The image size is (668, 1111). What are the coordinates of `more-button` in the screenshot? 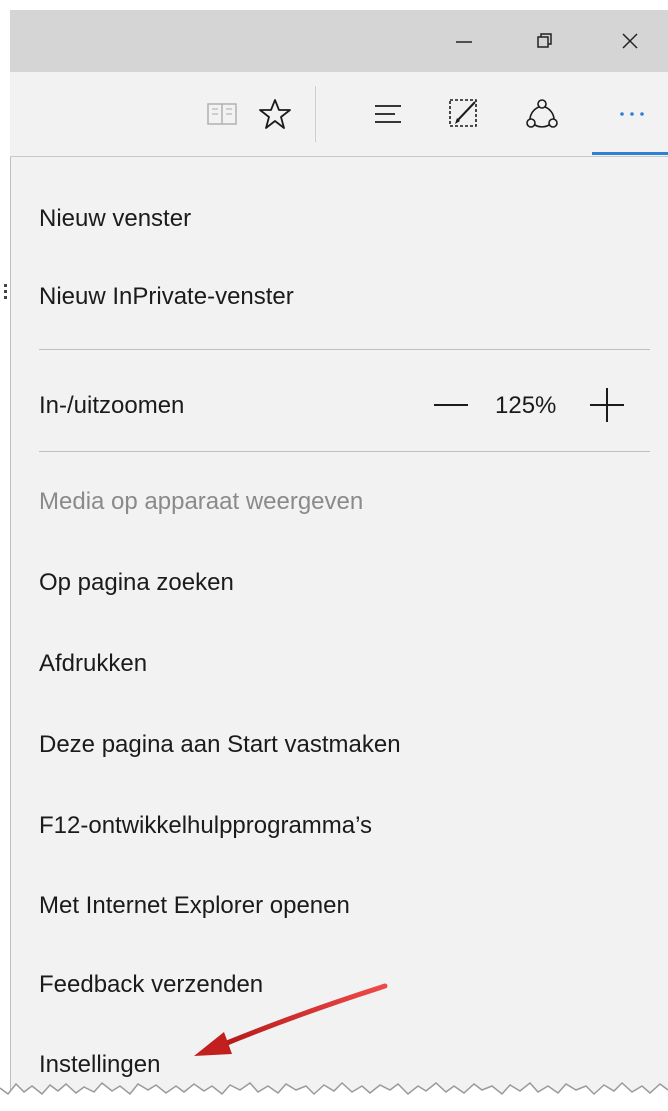 It's located at (632, 114).